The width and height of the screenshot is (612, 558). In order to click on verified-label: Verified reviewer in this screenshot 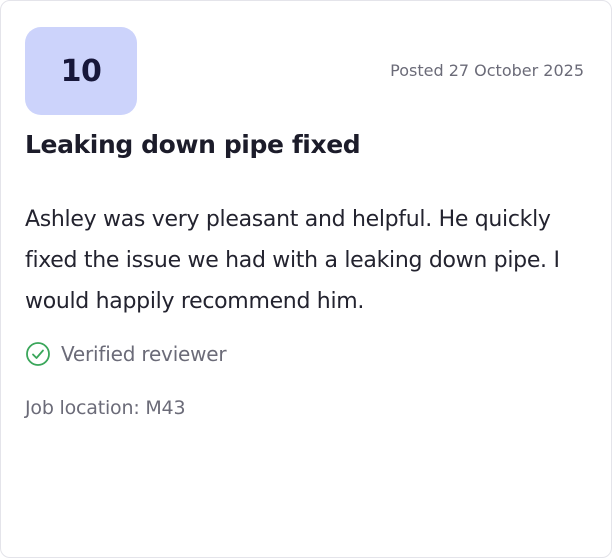, I will do `click(144, 354)`.